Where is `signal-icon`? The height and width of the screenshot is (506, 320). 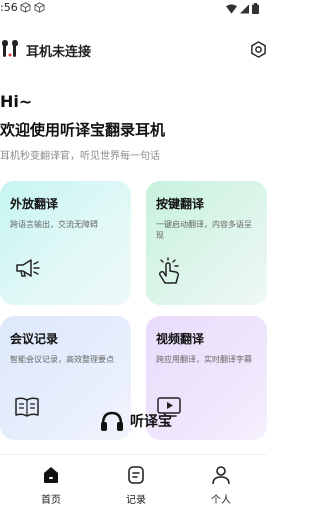
signal-icon is located at coordinates (244, 8).